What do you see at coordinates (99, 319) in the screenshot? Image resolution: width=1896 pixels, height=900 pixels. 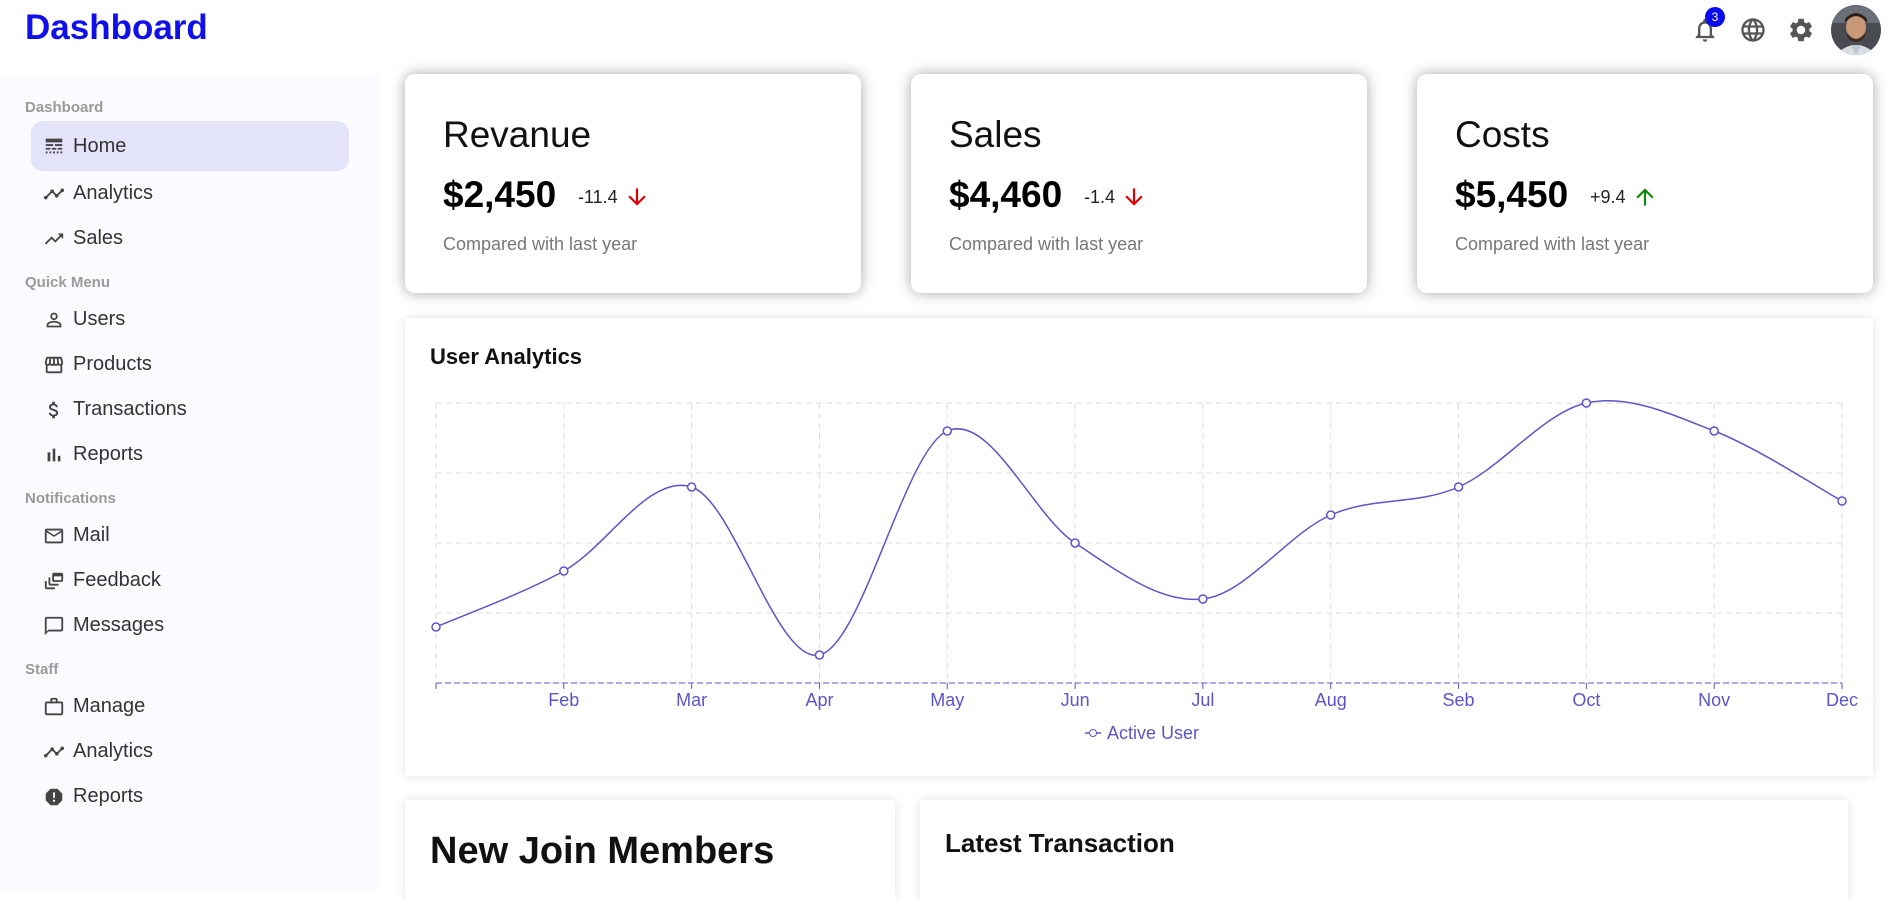 I see `sidebar-item-label: Users` at bounding box center [99, 319].